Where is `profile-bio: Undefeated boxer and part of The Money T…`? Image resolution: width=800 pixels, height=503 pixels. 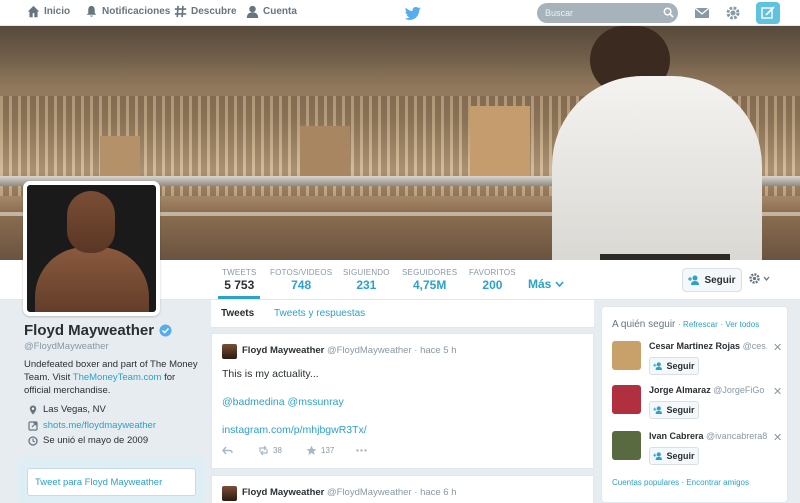
profile-bio: Undefeated boxer and part of The Money T… is located at coordinates (114, 377).